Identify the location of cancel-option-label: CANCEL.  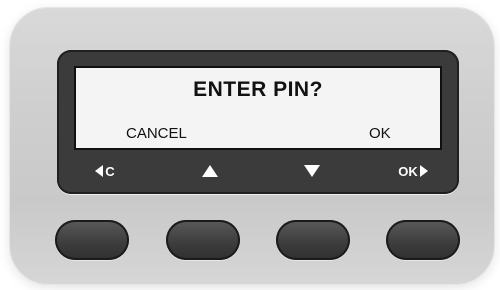
(156, 133).